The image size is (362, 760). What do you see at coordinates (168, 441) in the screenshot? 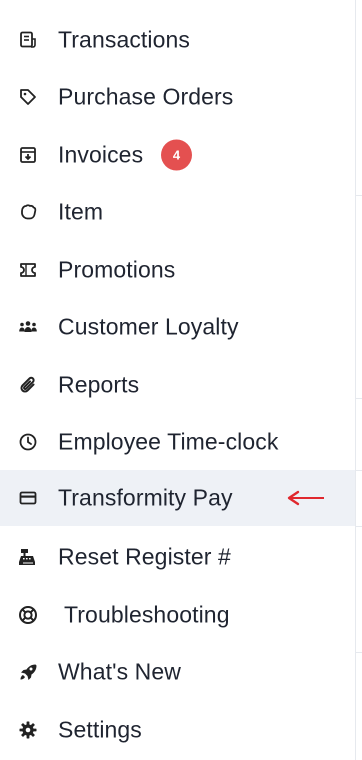
I see `menu-item-label: Employee Time-clock` at bounding box center [168, 441].